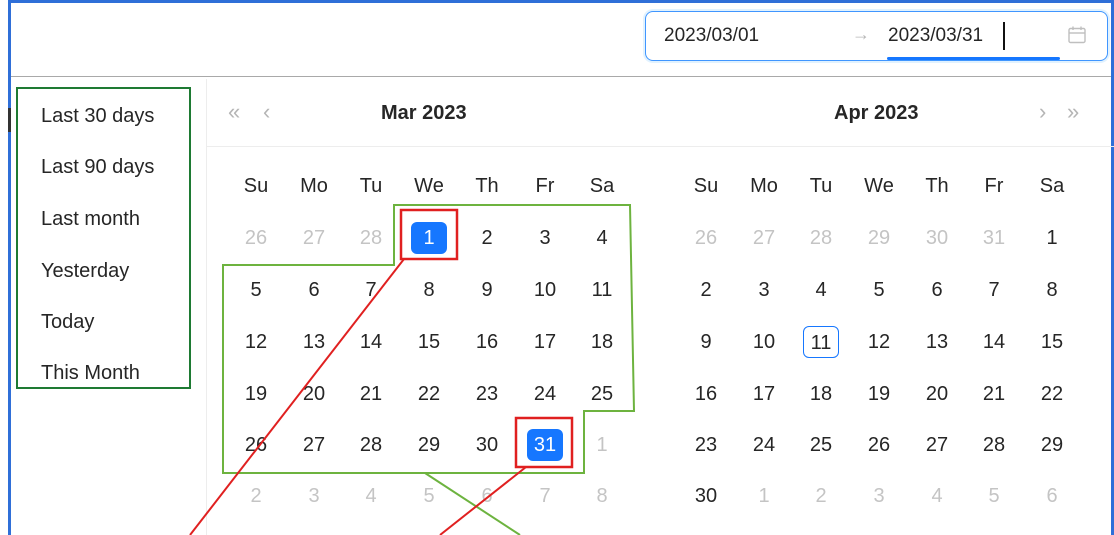  Describe the element at coordinates (90, 373) in the screenshot. I see `preset-this-month: This Month` at that location.